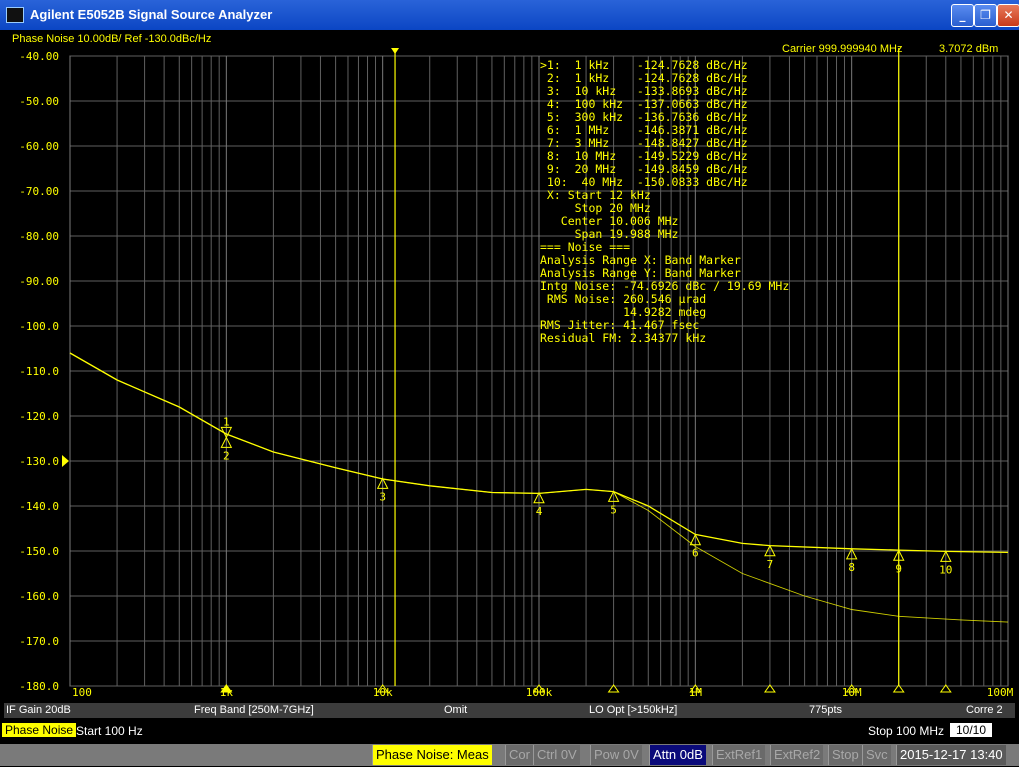 This screenshot has width=1019, height=767. Describe the element at coordinates (39, 101) in the screenshot. I see `y-tick-label: -50.00` at that location.